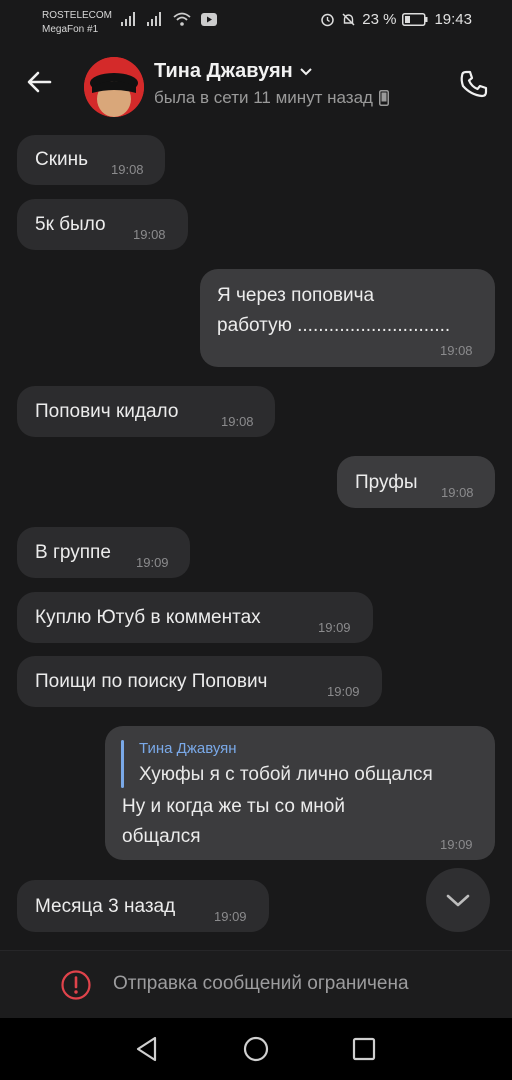 This screenshot has height=1080, width=512. I want to click on message-bubble: 5к было 19:08, so click(102, 224).